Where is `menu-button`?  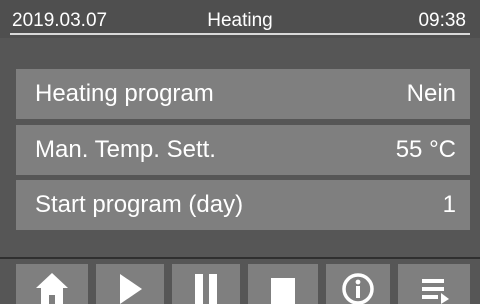 menu-button is located at coordinates (434, 284).